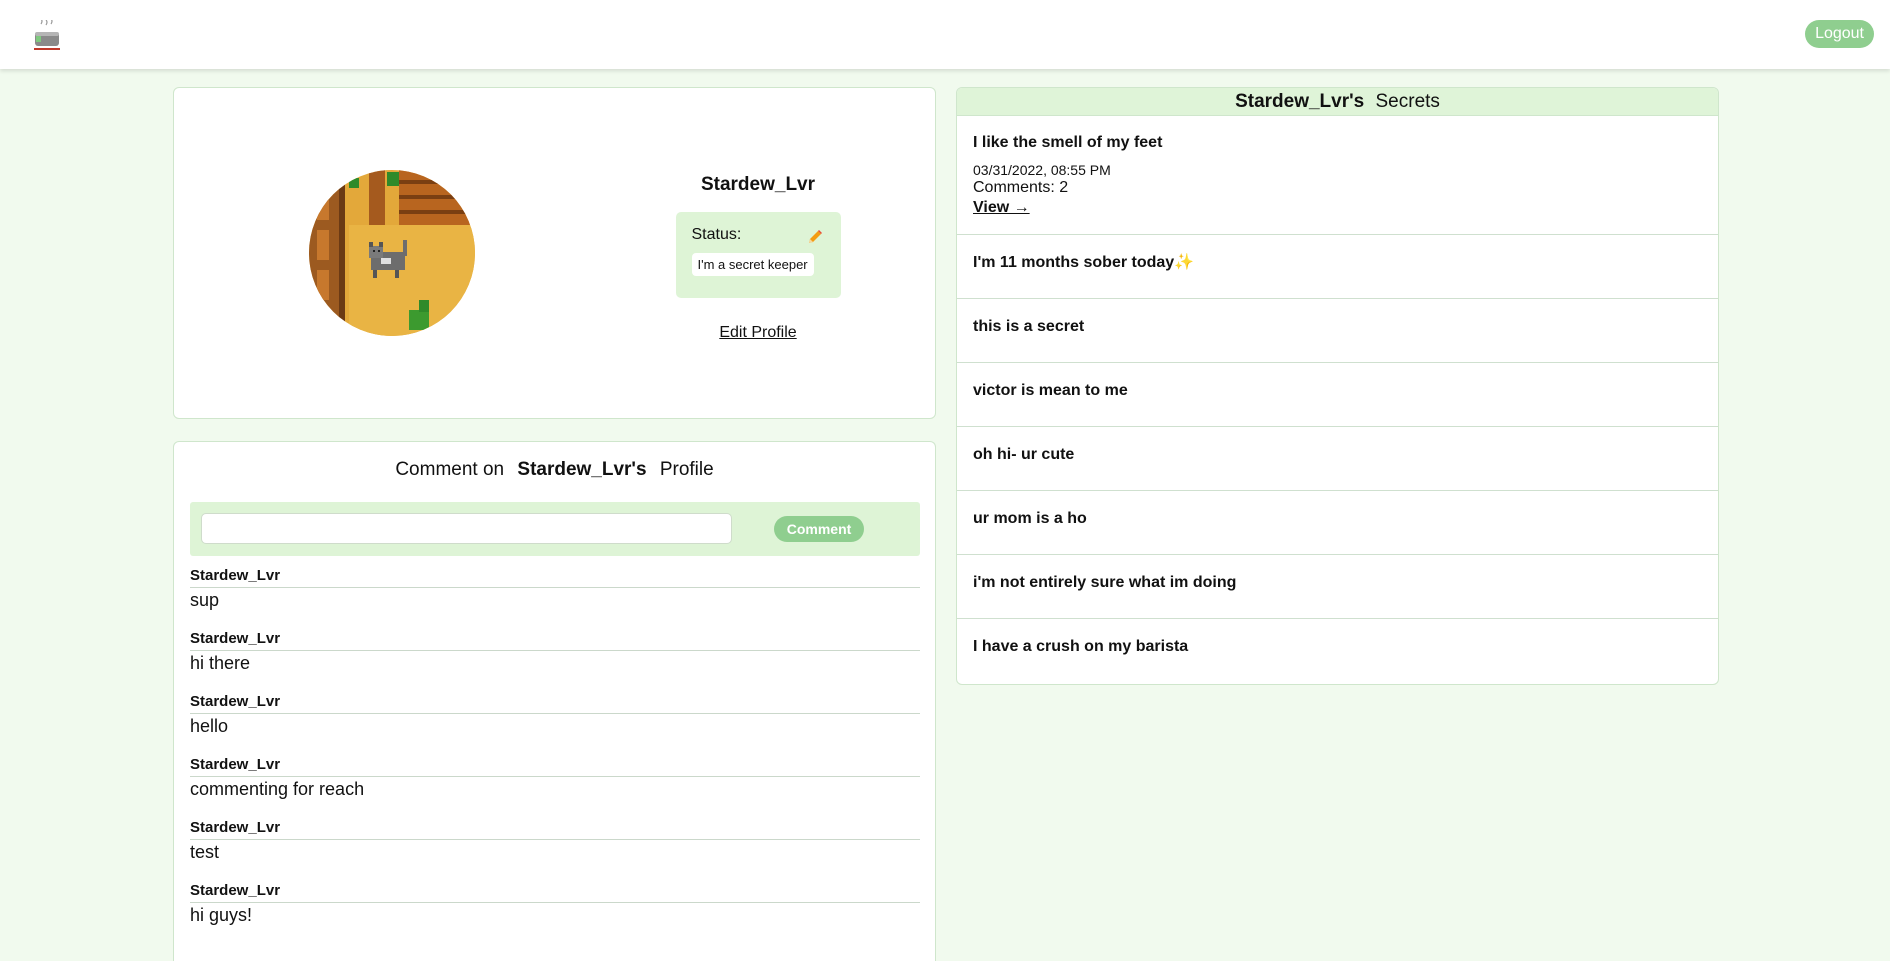  I want to click on comment-title-suffix: Profile, so click(686, 469).